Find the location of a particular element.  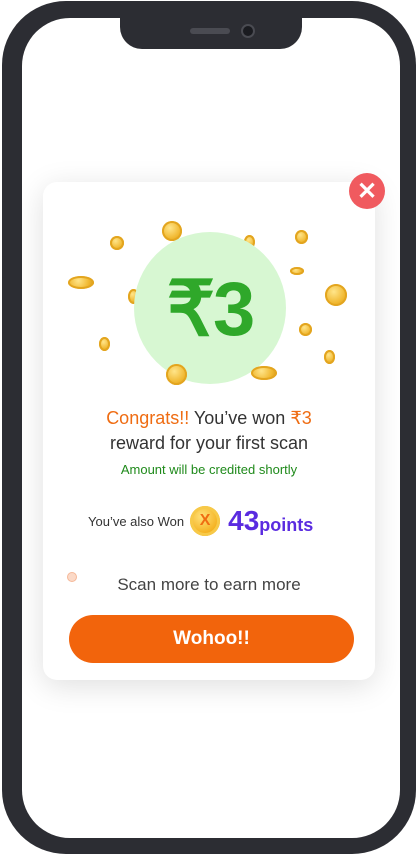

mute-switch is located at coordinates (4, 155).